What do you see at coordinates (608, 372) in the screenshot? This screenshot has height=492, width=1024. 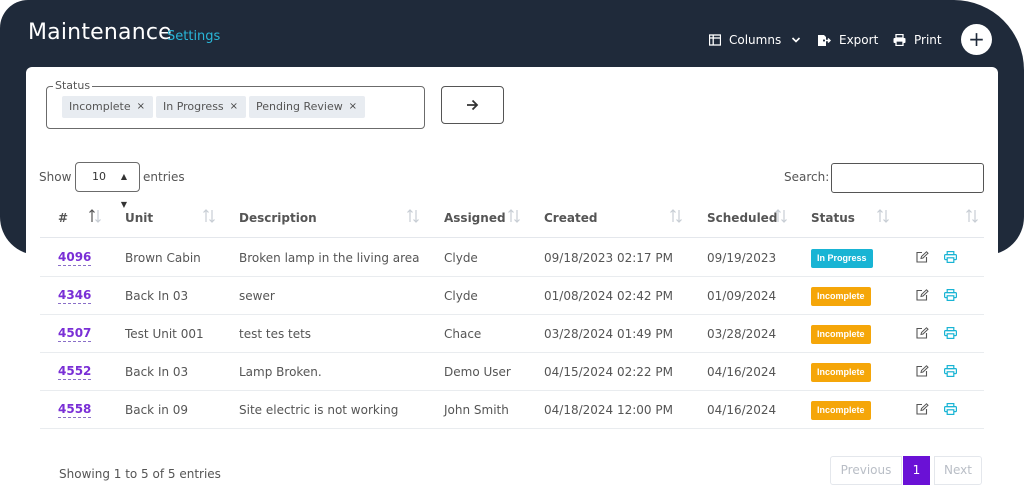 I see `created-cell: 04/15/2024 02:22 PM` at bounding box center [608, 372].